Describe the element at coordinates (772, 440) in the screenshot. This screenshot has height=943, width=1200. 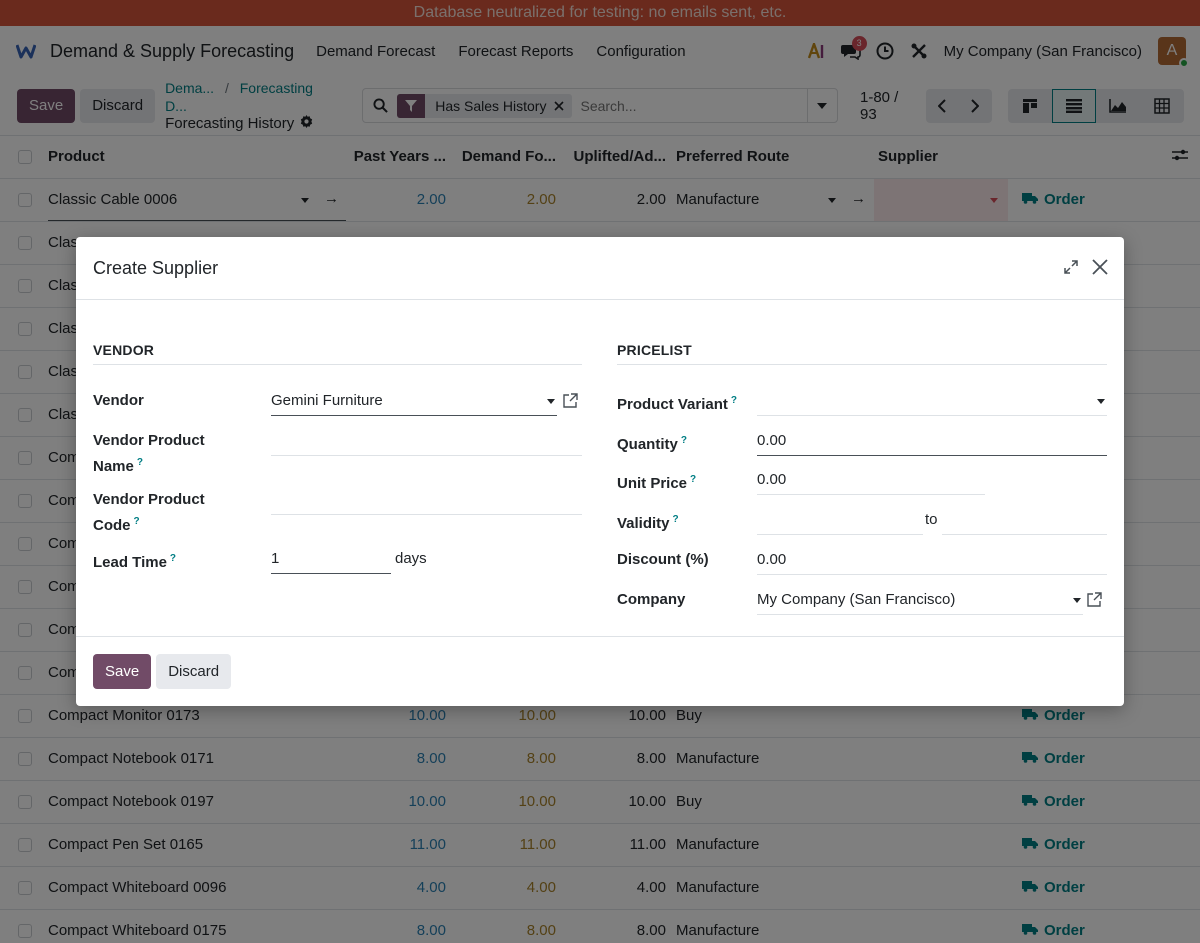
I see `quantity-value: 0.00` at that location.